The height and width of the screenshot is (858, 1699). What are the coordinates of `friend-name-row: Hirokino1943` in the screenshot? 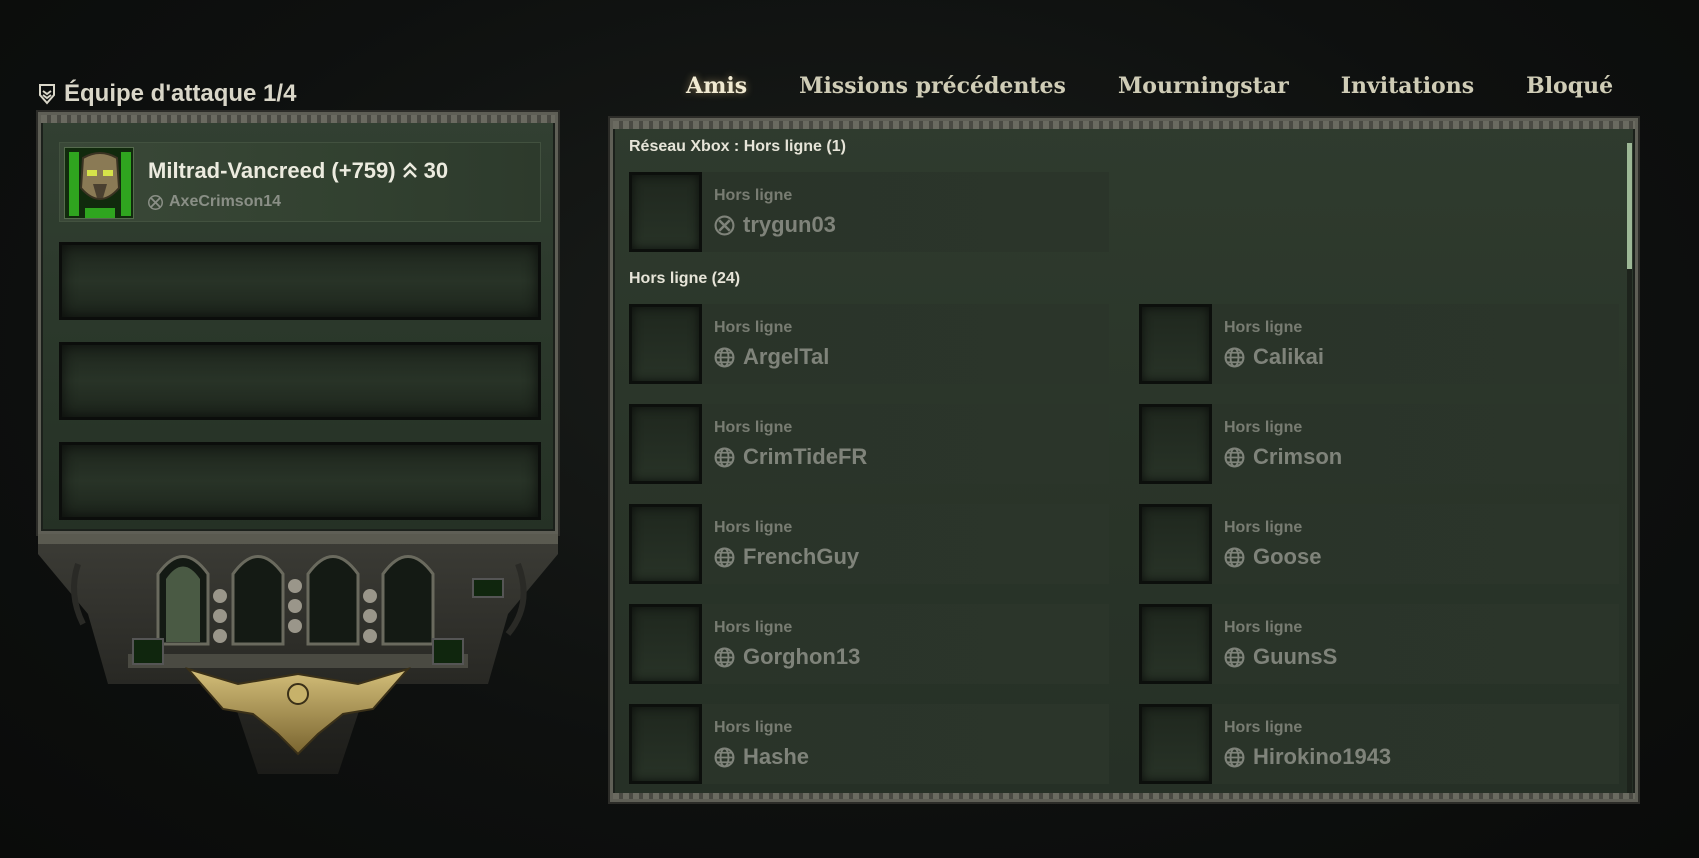 It's located at (1307, 757).